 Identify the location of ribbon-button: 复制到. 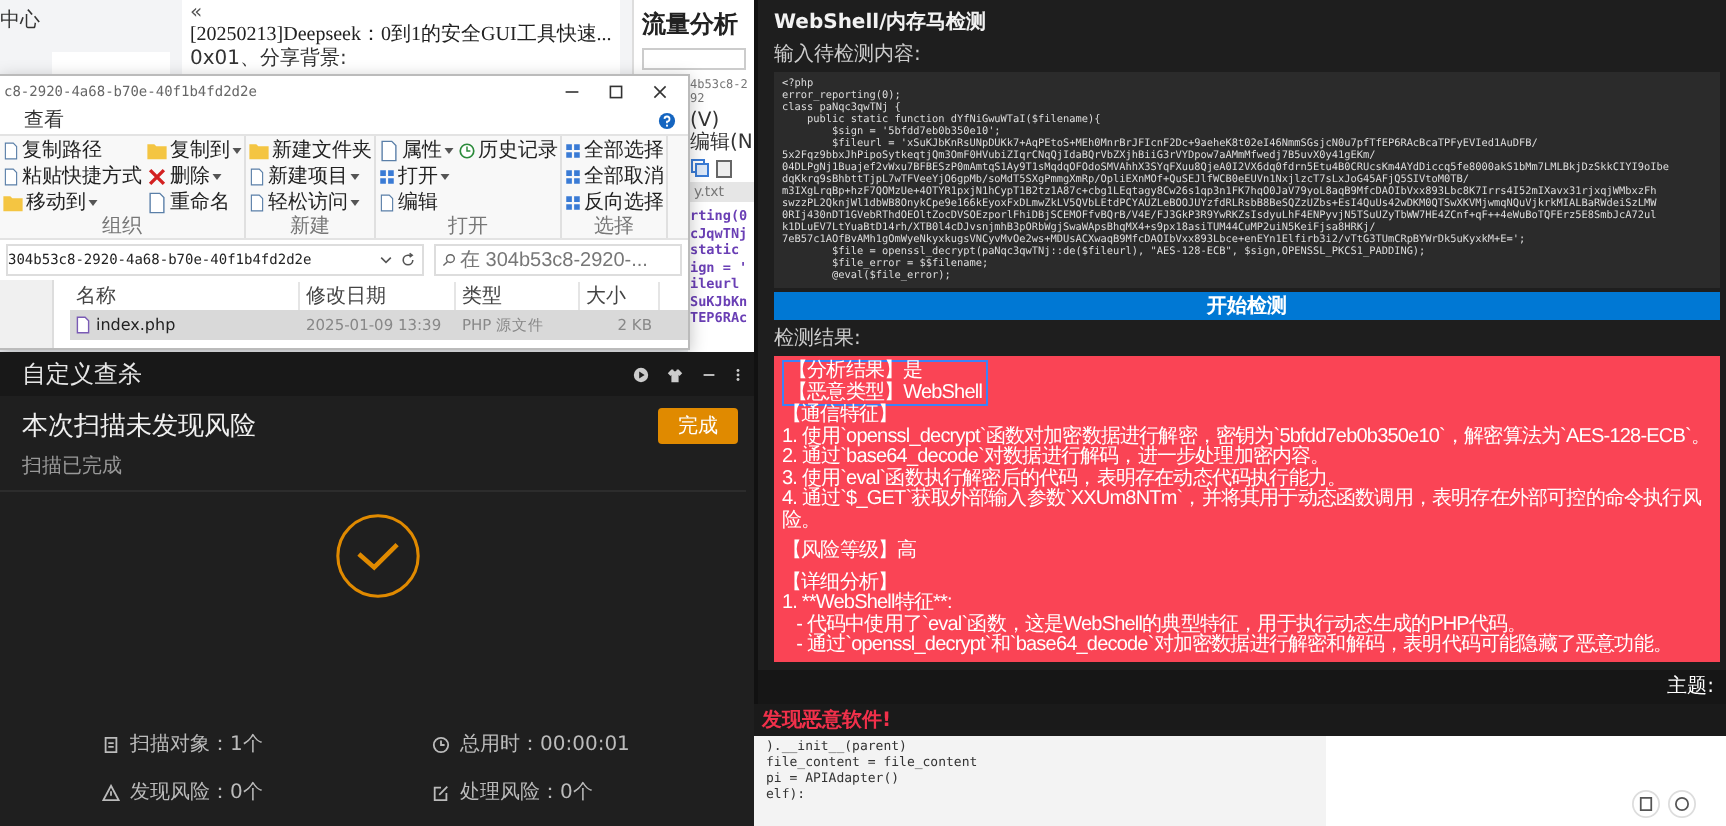
(194, 150).